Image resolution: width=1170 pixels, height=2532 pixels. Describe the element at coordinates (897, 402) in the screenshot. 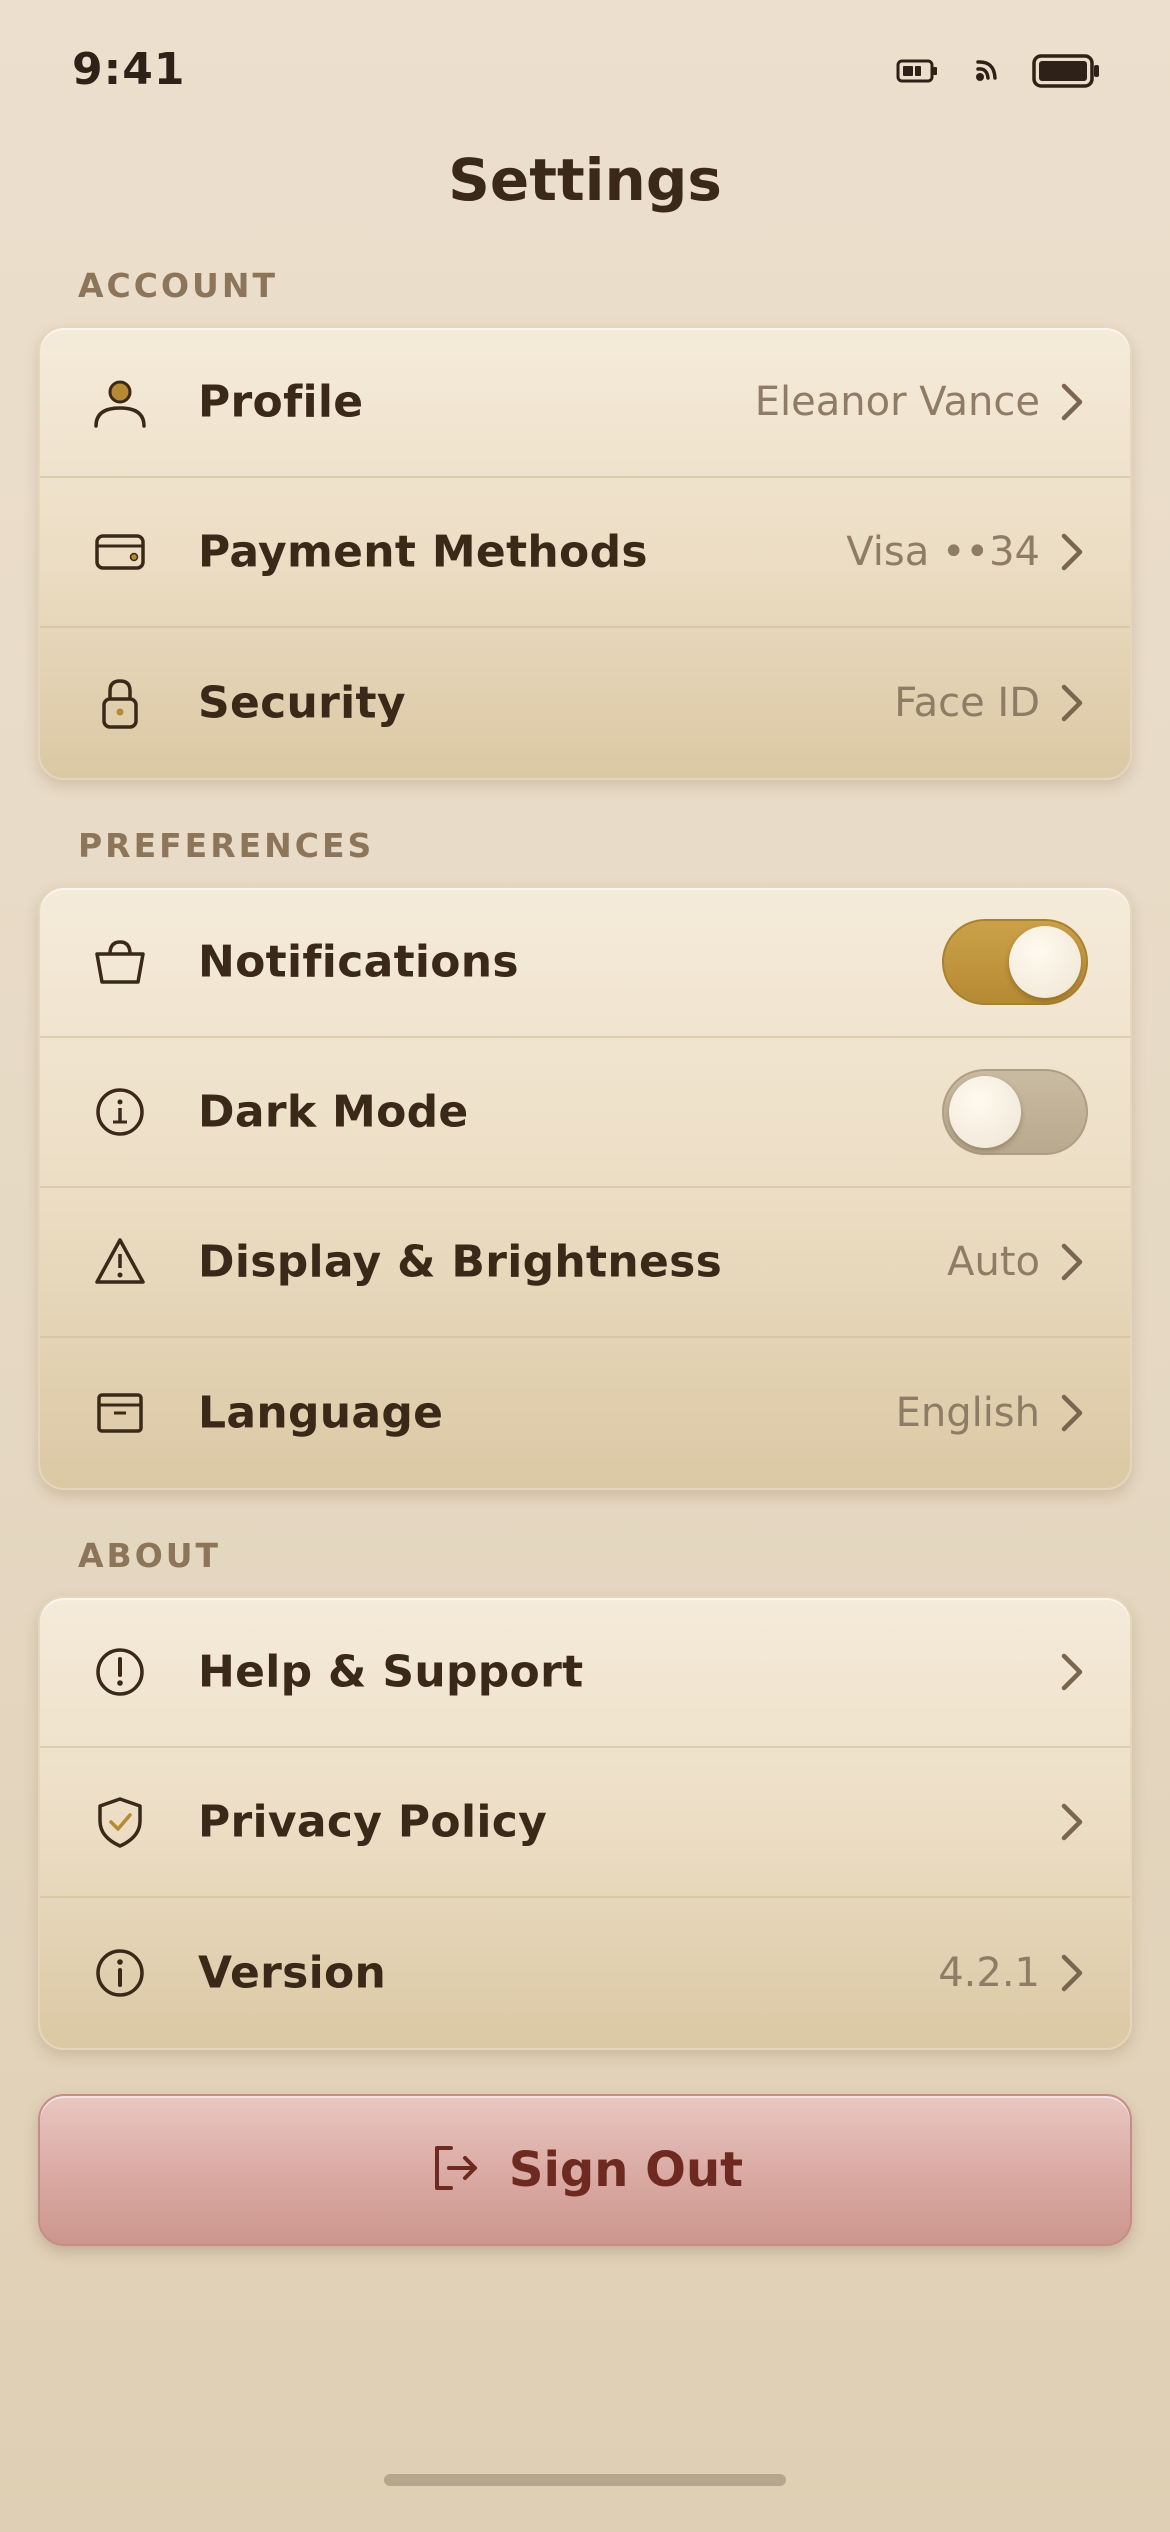

I see `row-value-profile: Eleanor Vance` at that location.